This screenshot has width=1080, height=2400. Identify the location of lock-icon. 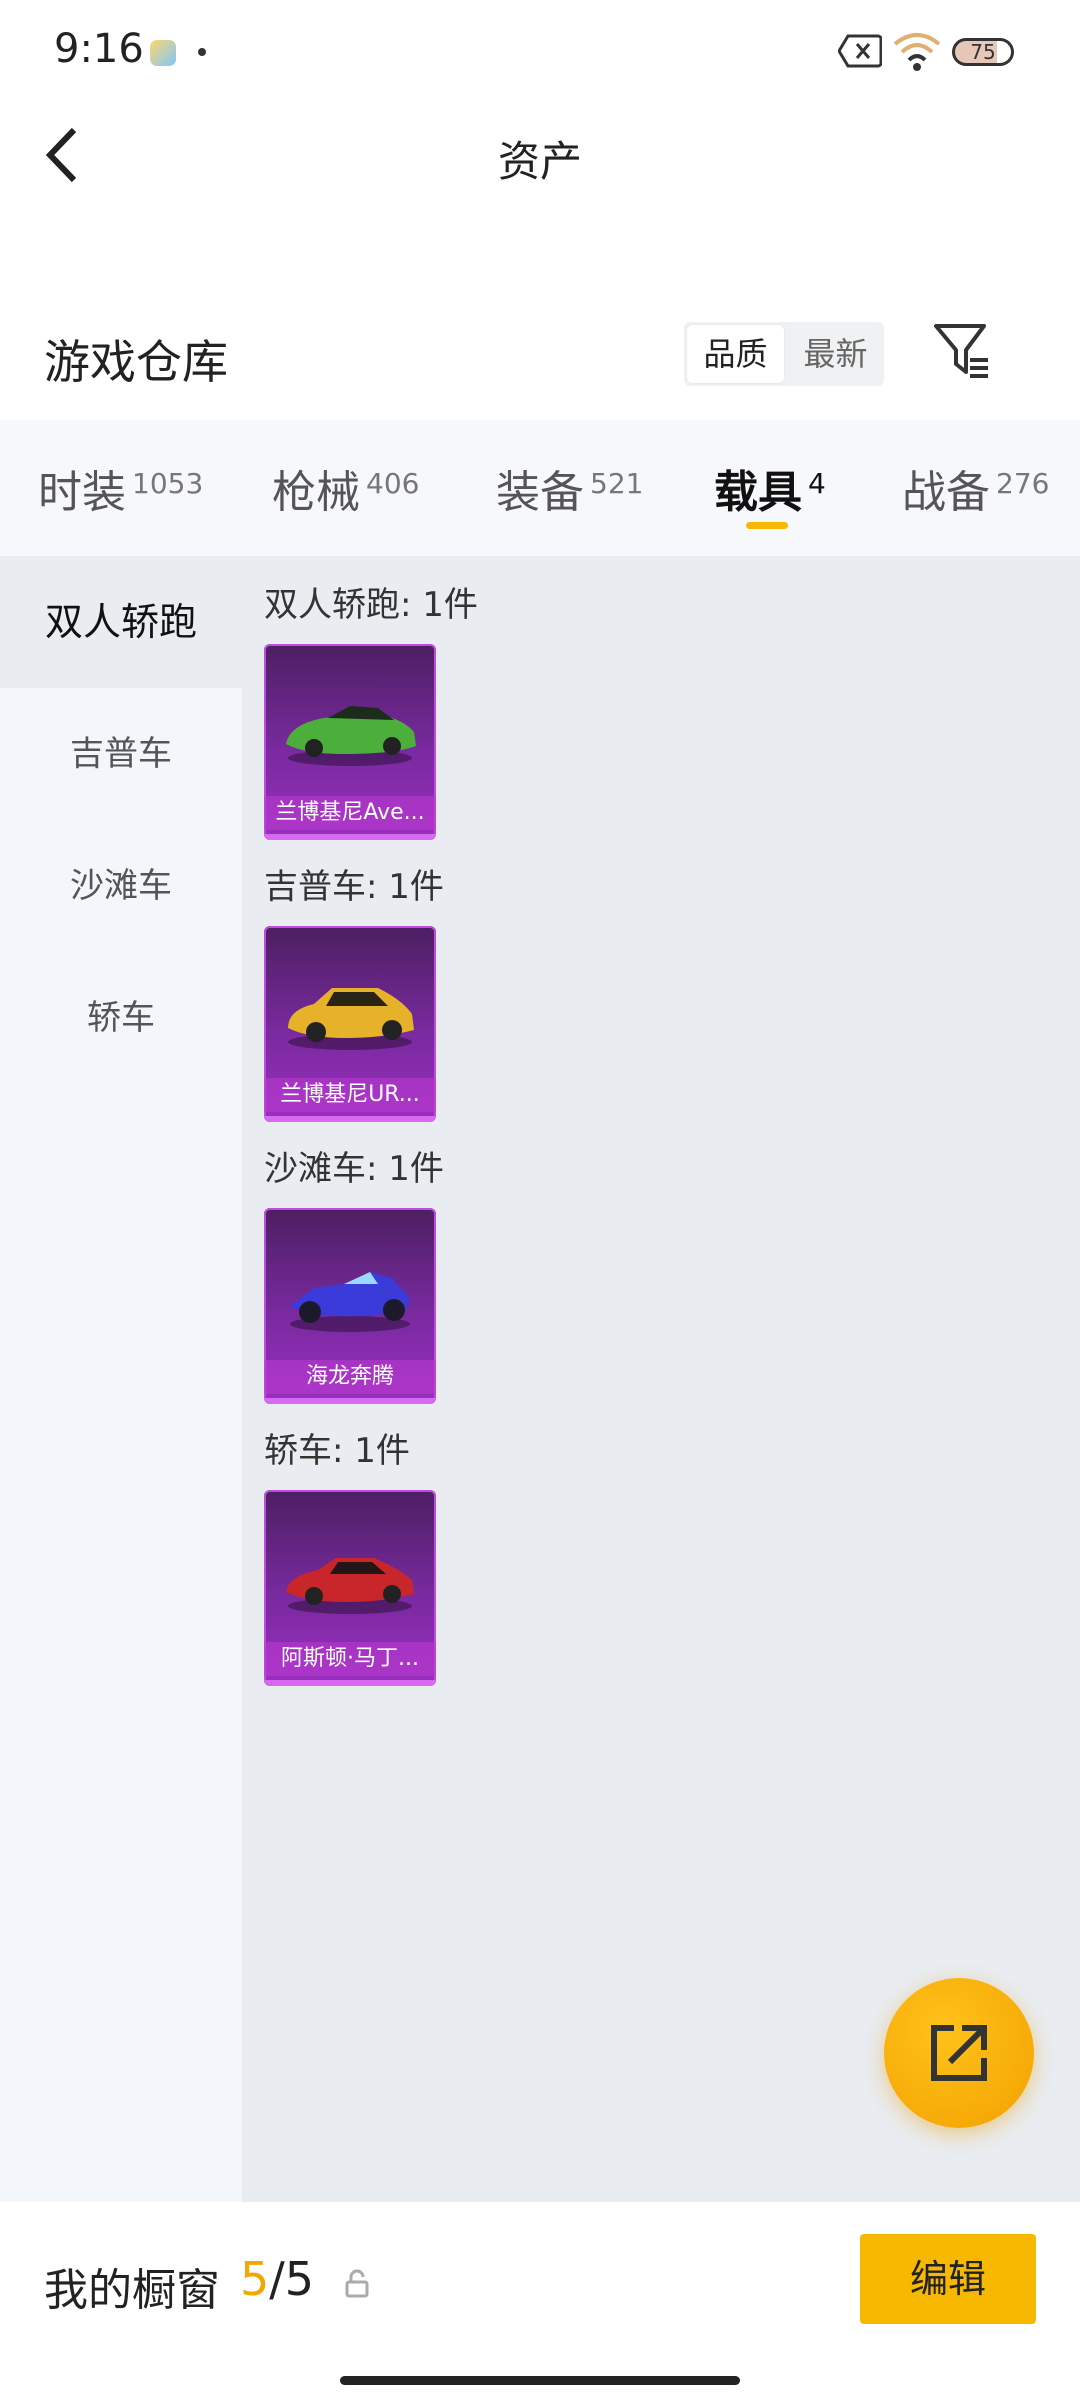
(357, 2283).